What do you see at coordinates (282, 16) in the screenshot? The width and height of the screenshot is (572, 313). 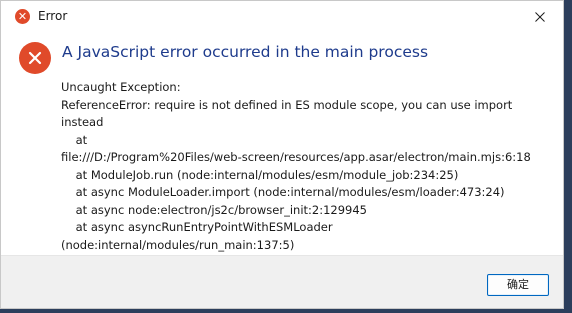 I see `title-bar: ✕ Error` at bounding box center [282, 16].